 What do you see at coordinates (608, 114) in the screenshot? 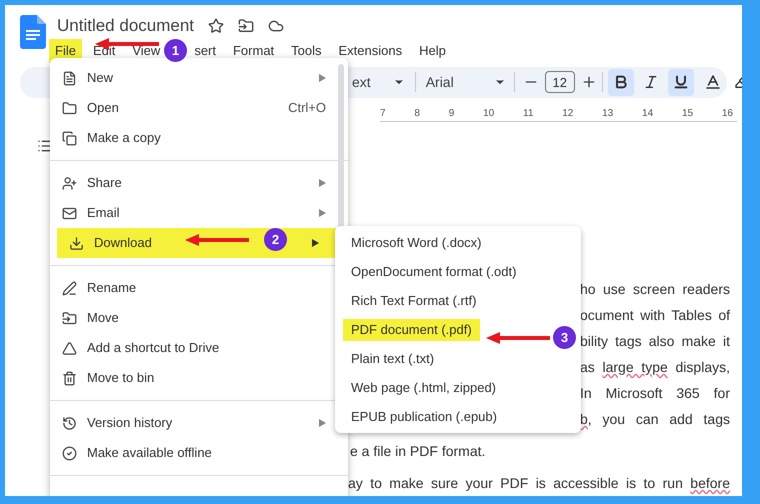
I see `ruler-number: 13` at bounding box center [608, 114].